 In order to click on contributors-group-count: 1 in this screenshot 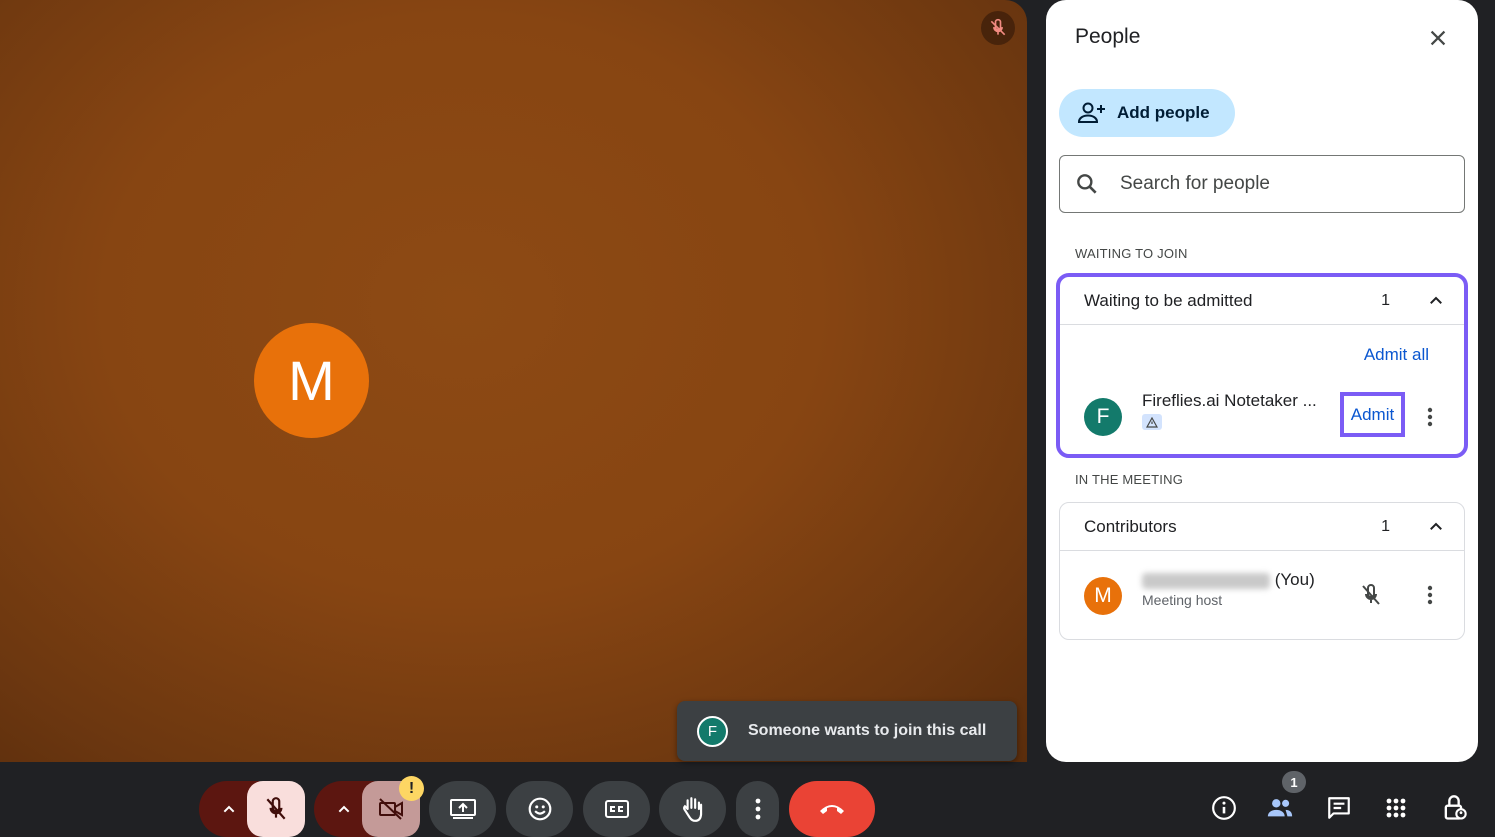, I will do `click(1385, 526)`.